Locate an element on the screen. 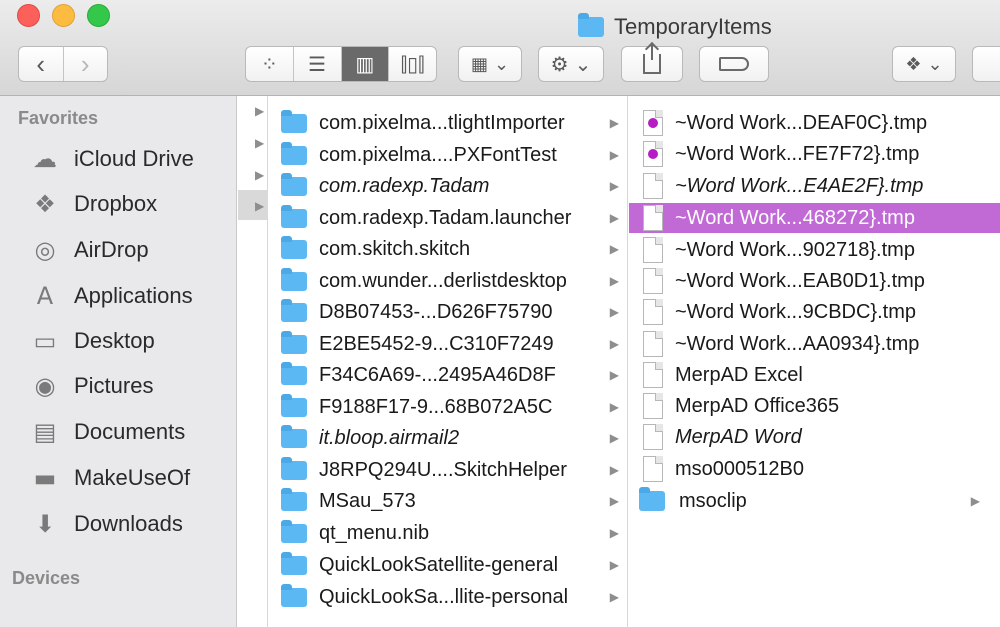  zoom-window-button is located at coordinates (98, 15).